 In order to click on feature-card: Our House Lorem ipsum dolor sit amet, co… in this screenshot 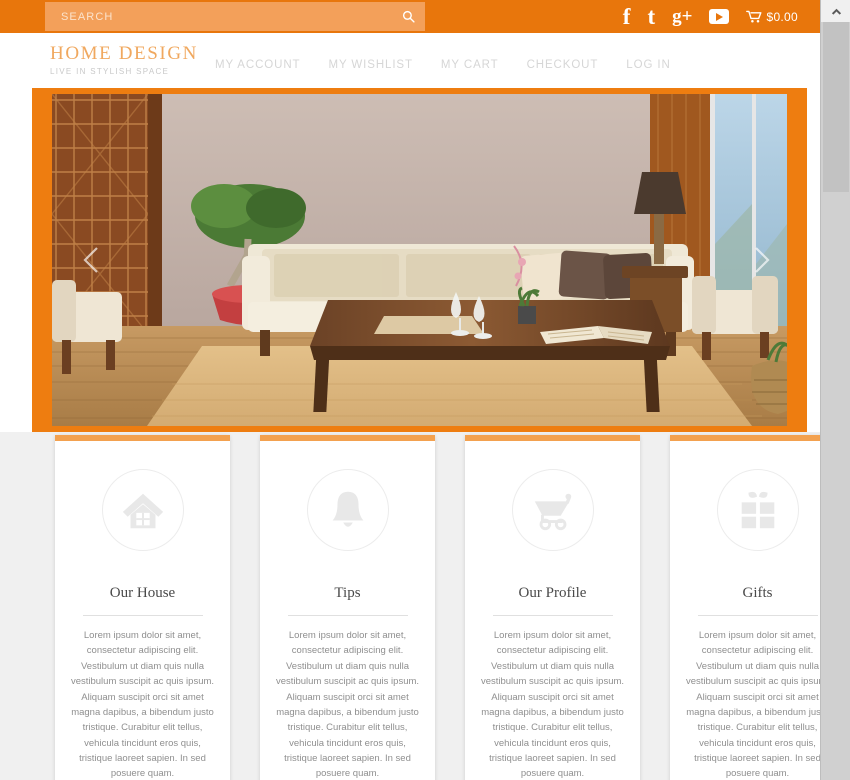, I will do `click(142, 607)`.